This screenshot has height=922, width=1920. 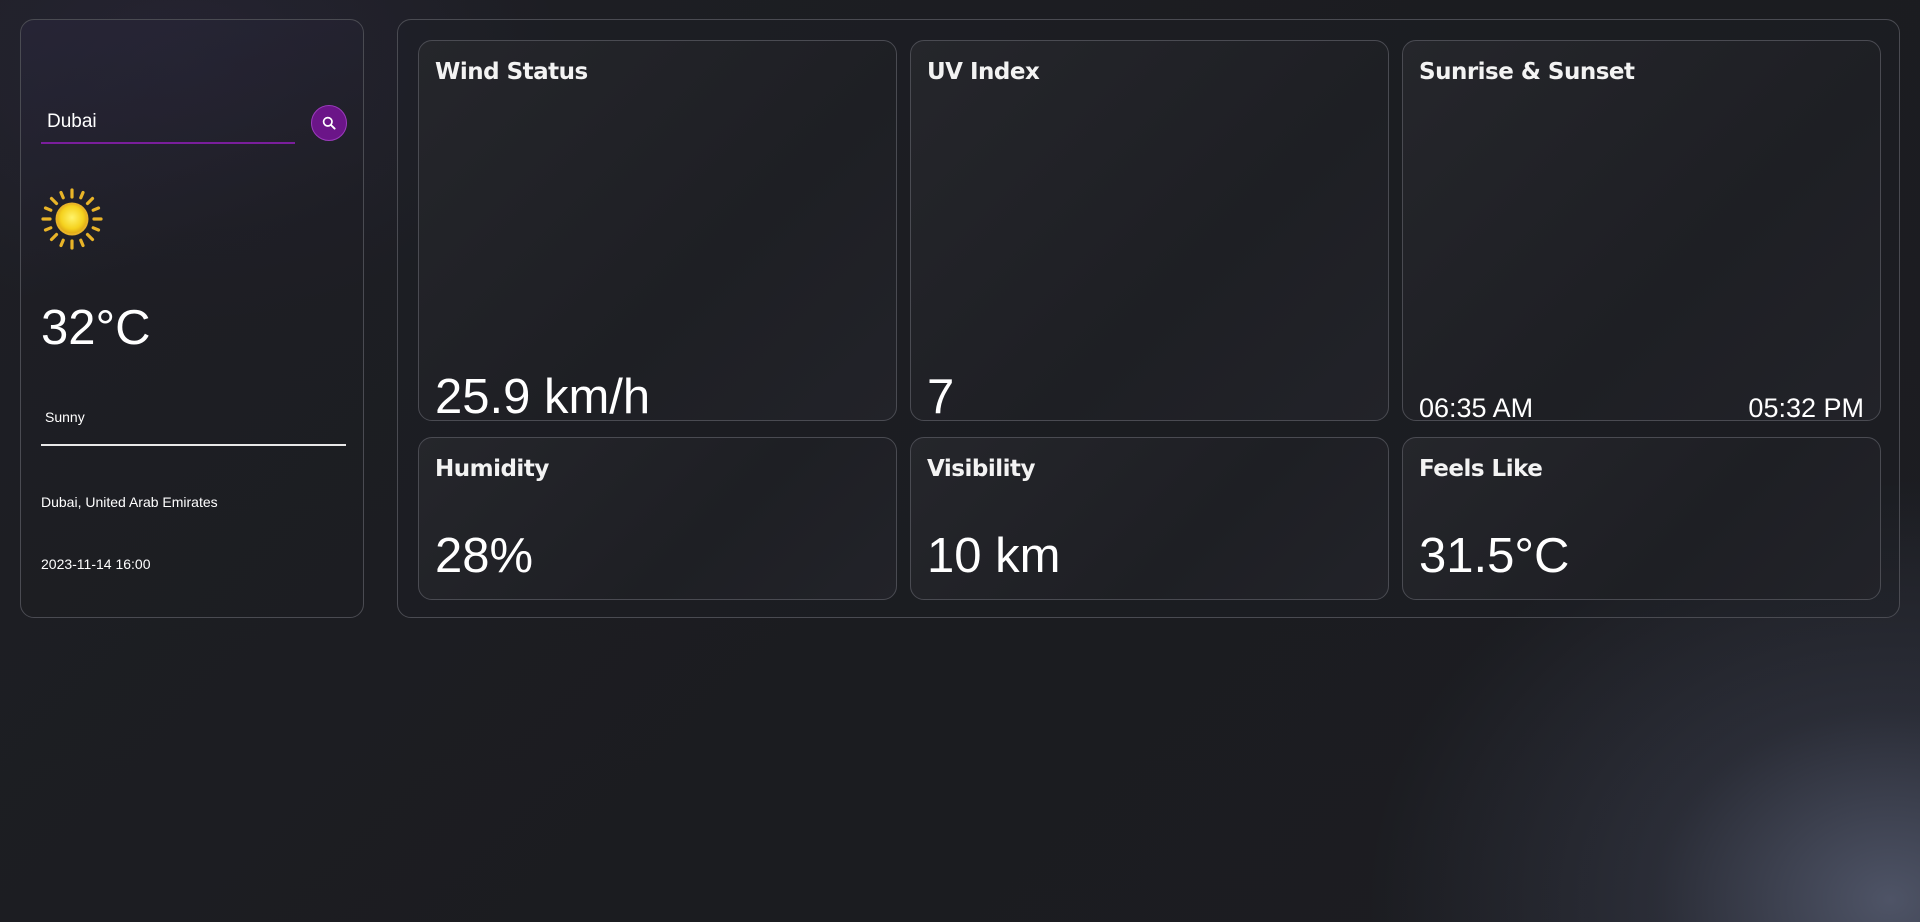 I want to click on local-datetime: 2023-11-14 16:00, so click(x=96, y=564).